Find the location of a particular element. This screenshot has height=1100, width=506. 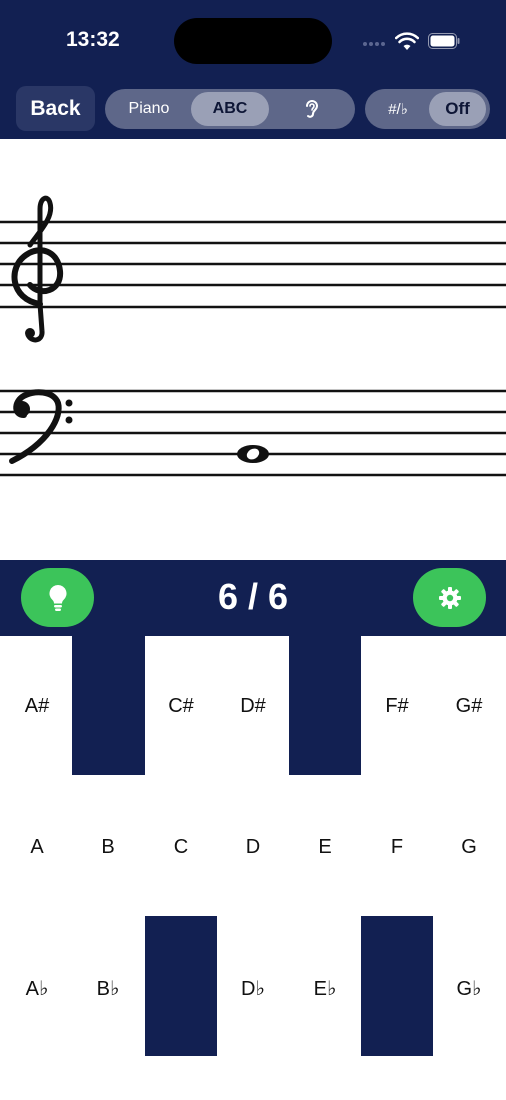

mode-ear-tab is located at coordinates (312, 109).